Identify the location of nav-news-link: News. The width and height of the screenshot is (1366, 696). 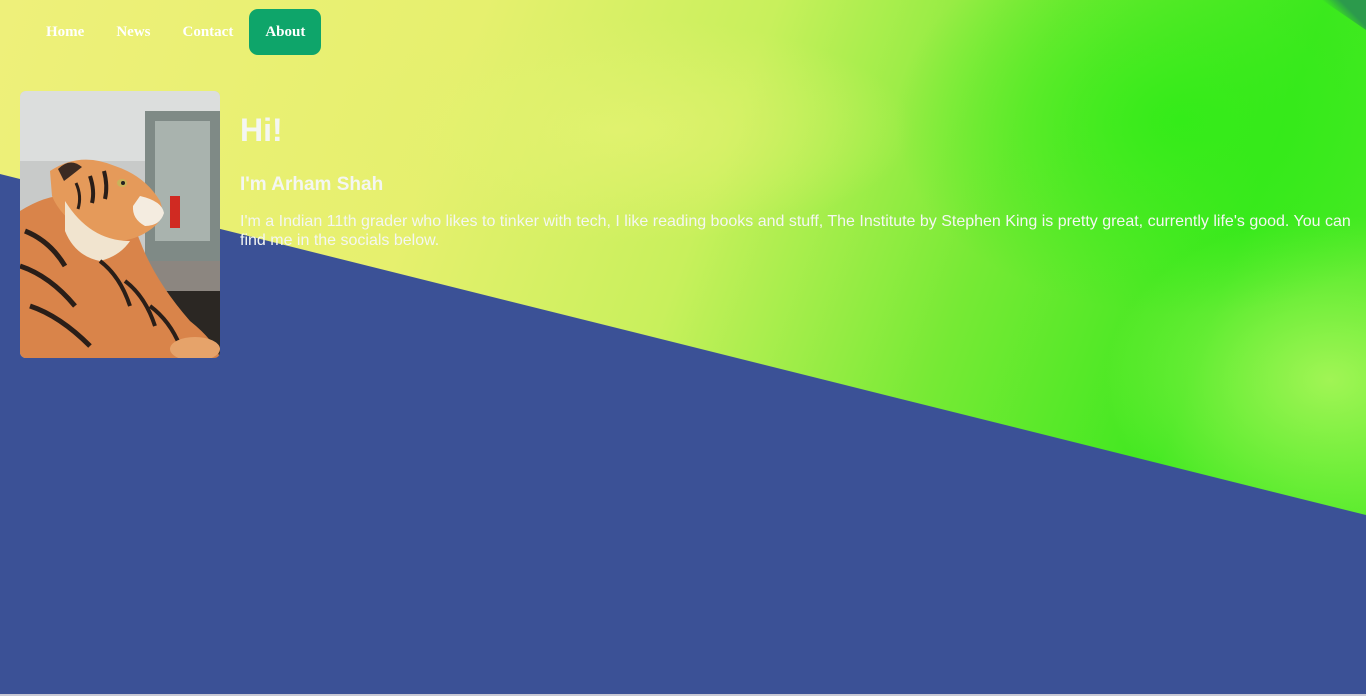
(133, 32).